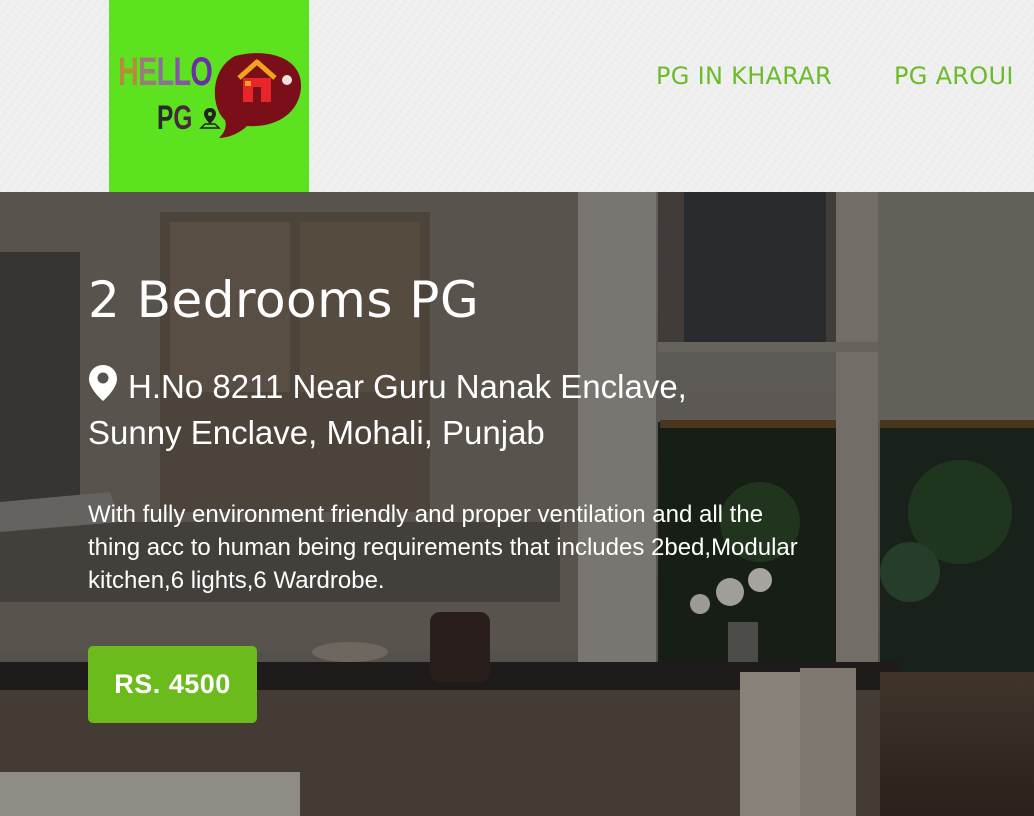  What do you see at coordinates (165, 118) in the screenshot?
I see `logo-letter: P` at bounding box center [165, 118].